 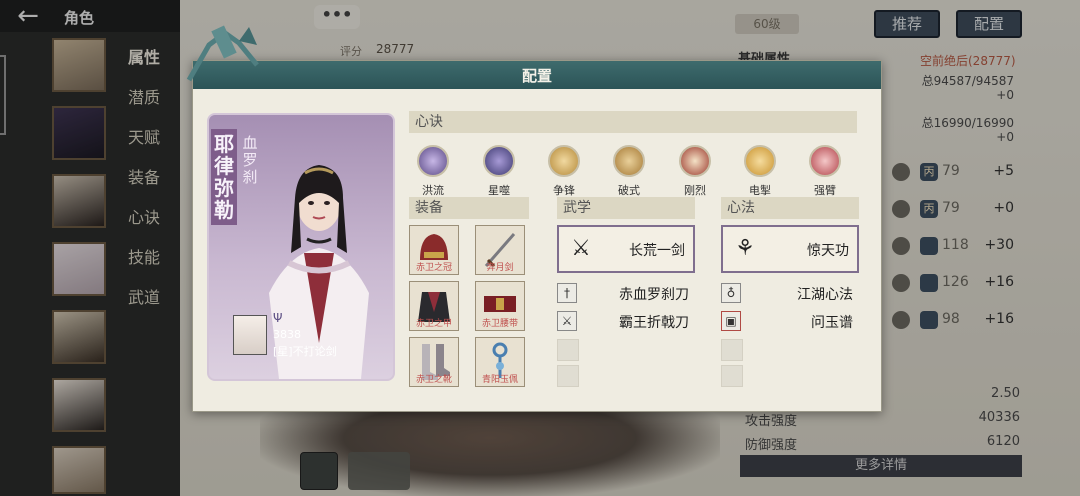 I want to click on modal-title: 配置, so click(x=536, y=76).